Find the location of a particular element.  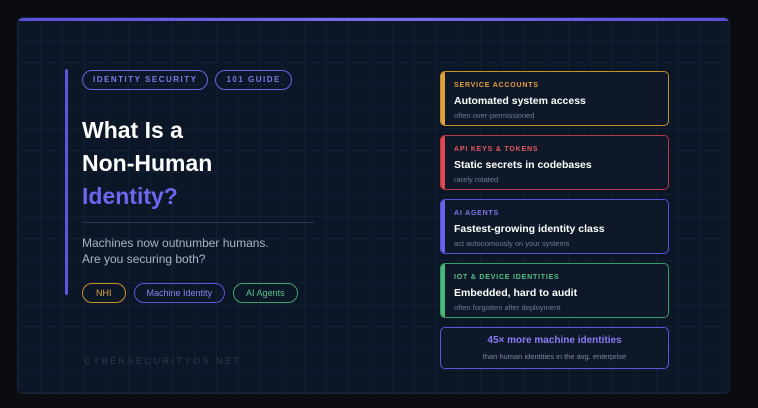

card-label: AI AGENTS is located at coordinates (477, 213).